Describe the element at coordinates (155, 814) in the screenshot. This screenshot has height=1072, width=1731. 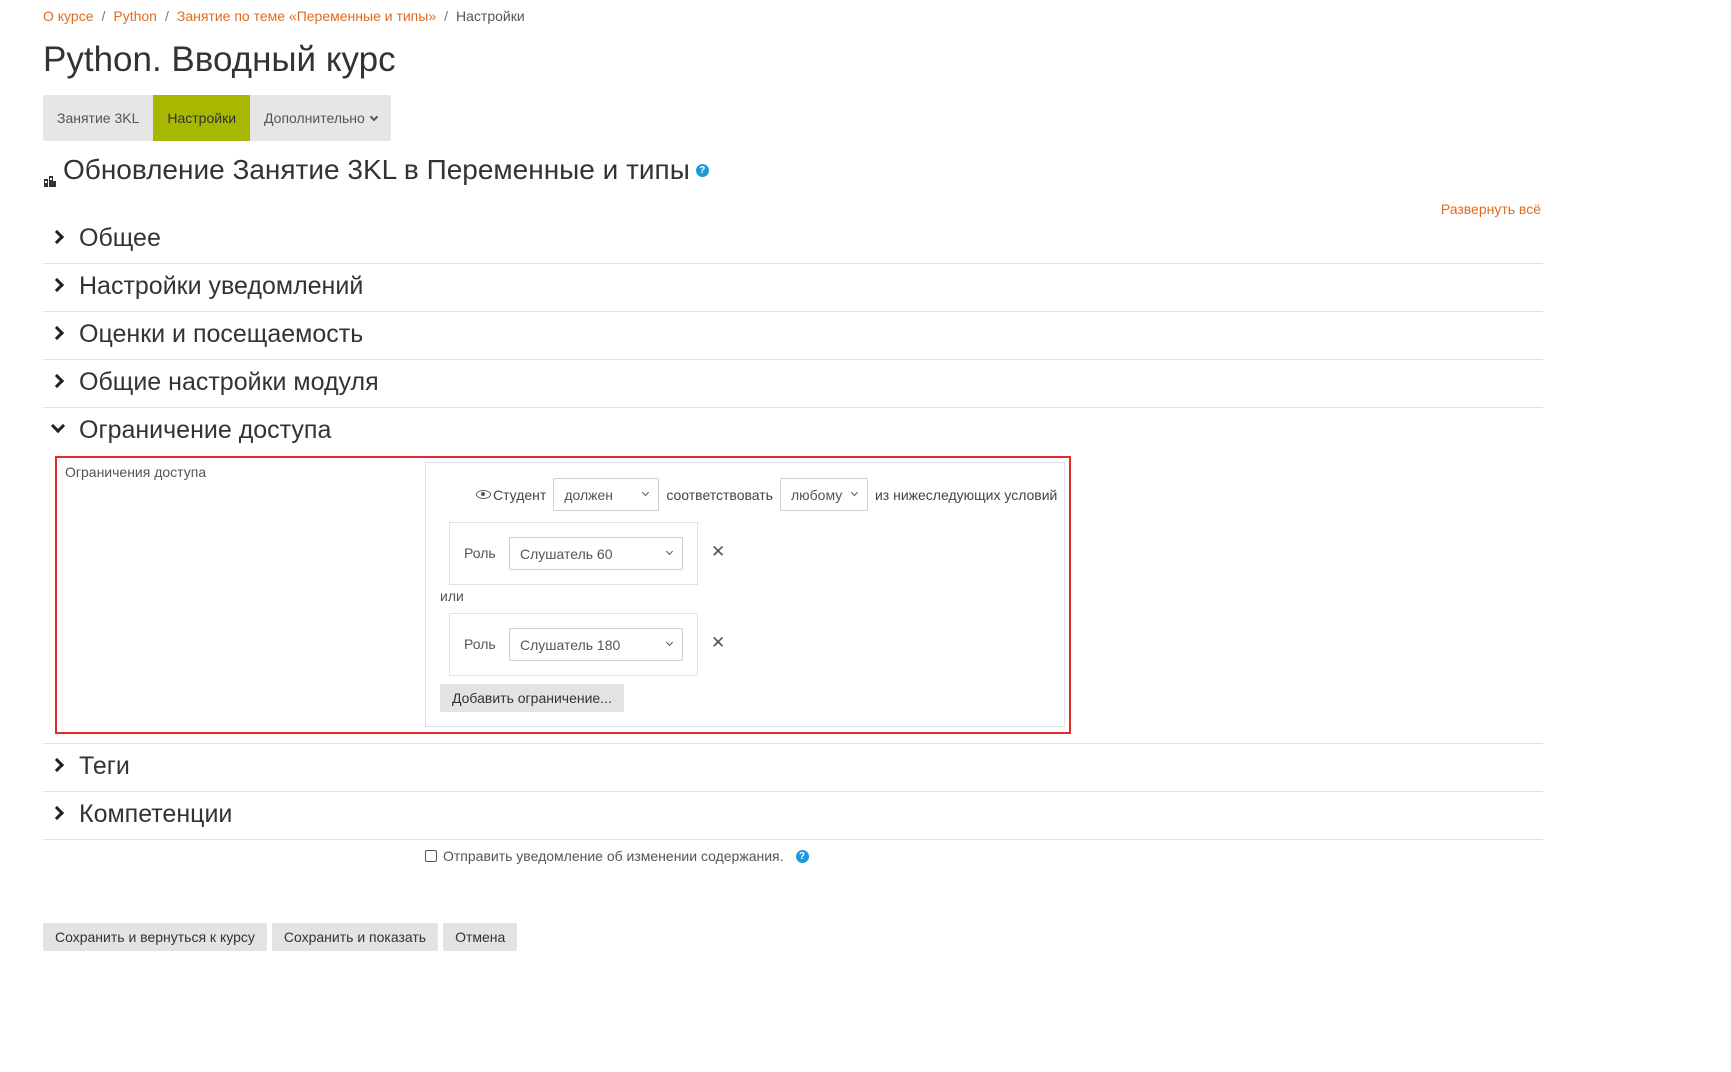
I see `section-label: Компетенции` at that location.